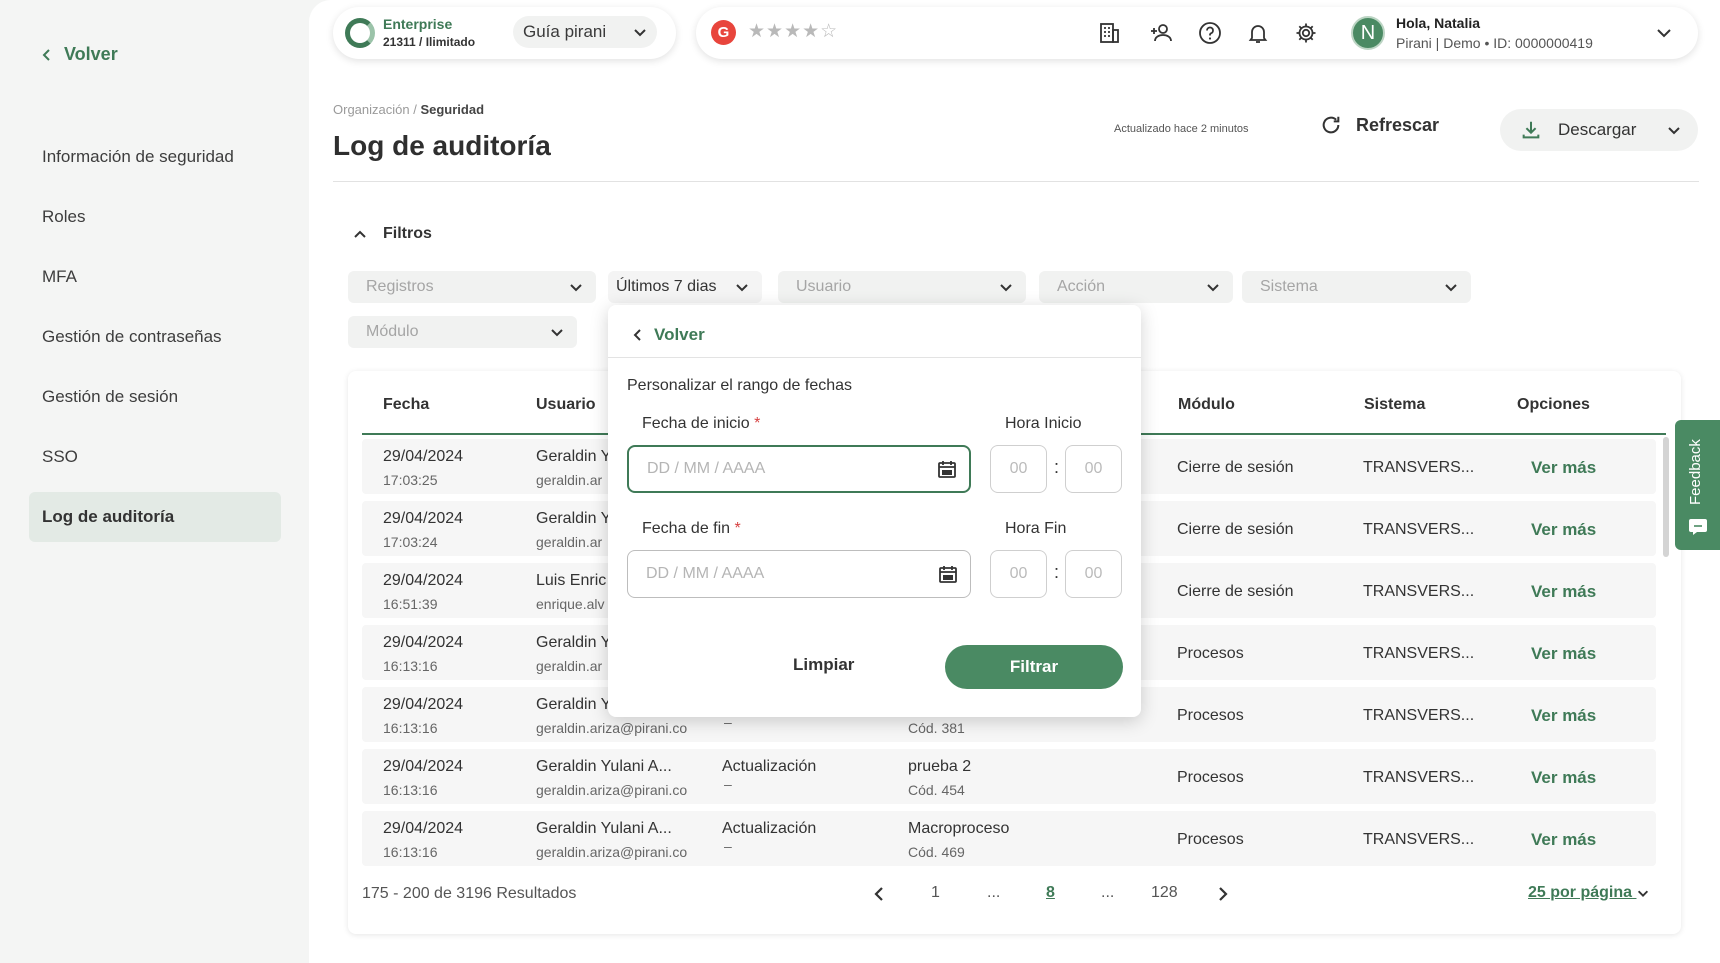 Image resolution: width=1720 pixels, height=963 pixels. What do you see at coordinates (406, 404) in the screenshot?
I see `column-header-fecha: Fecha` at bounding box center [406, 404].